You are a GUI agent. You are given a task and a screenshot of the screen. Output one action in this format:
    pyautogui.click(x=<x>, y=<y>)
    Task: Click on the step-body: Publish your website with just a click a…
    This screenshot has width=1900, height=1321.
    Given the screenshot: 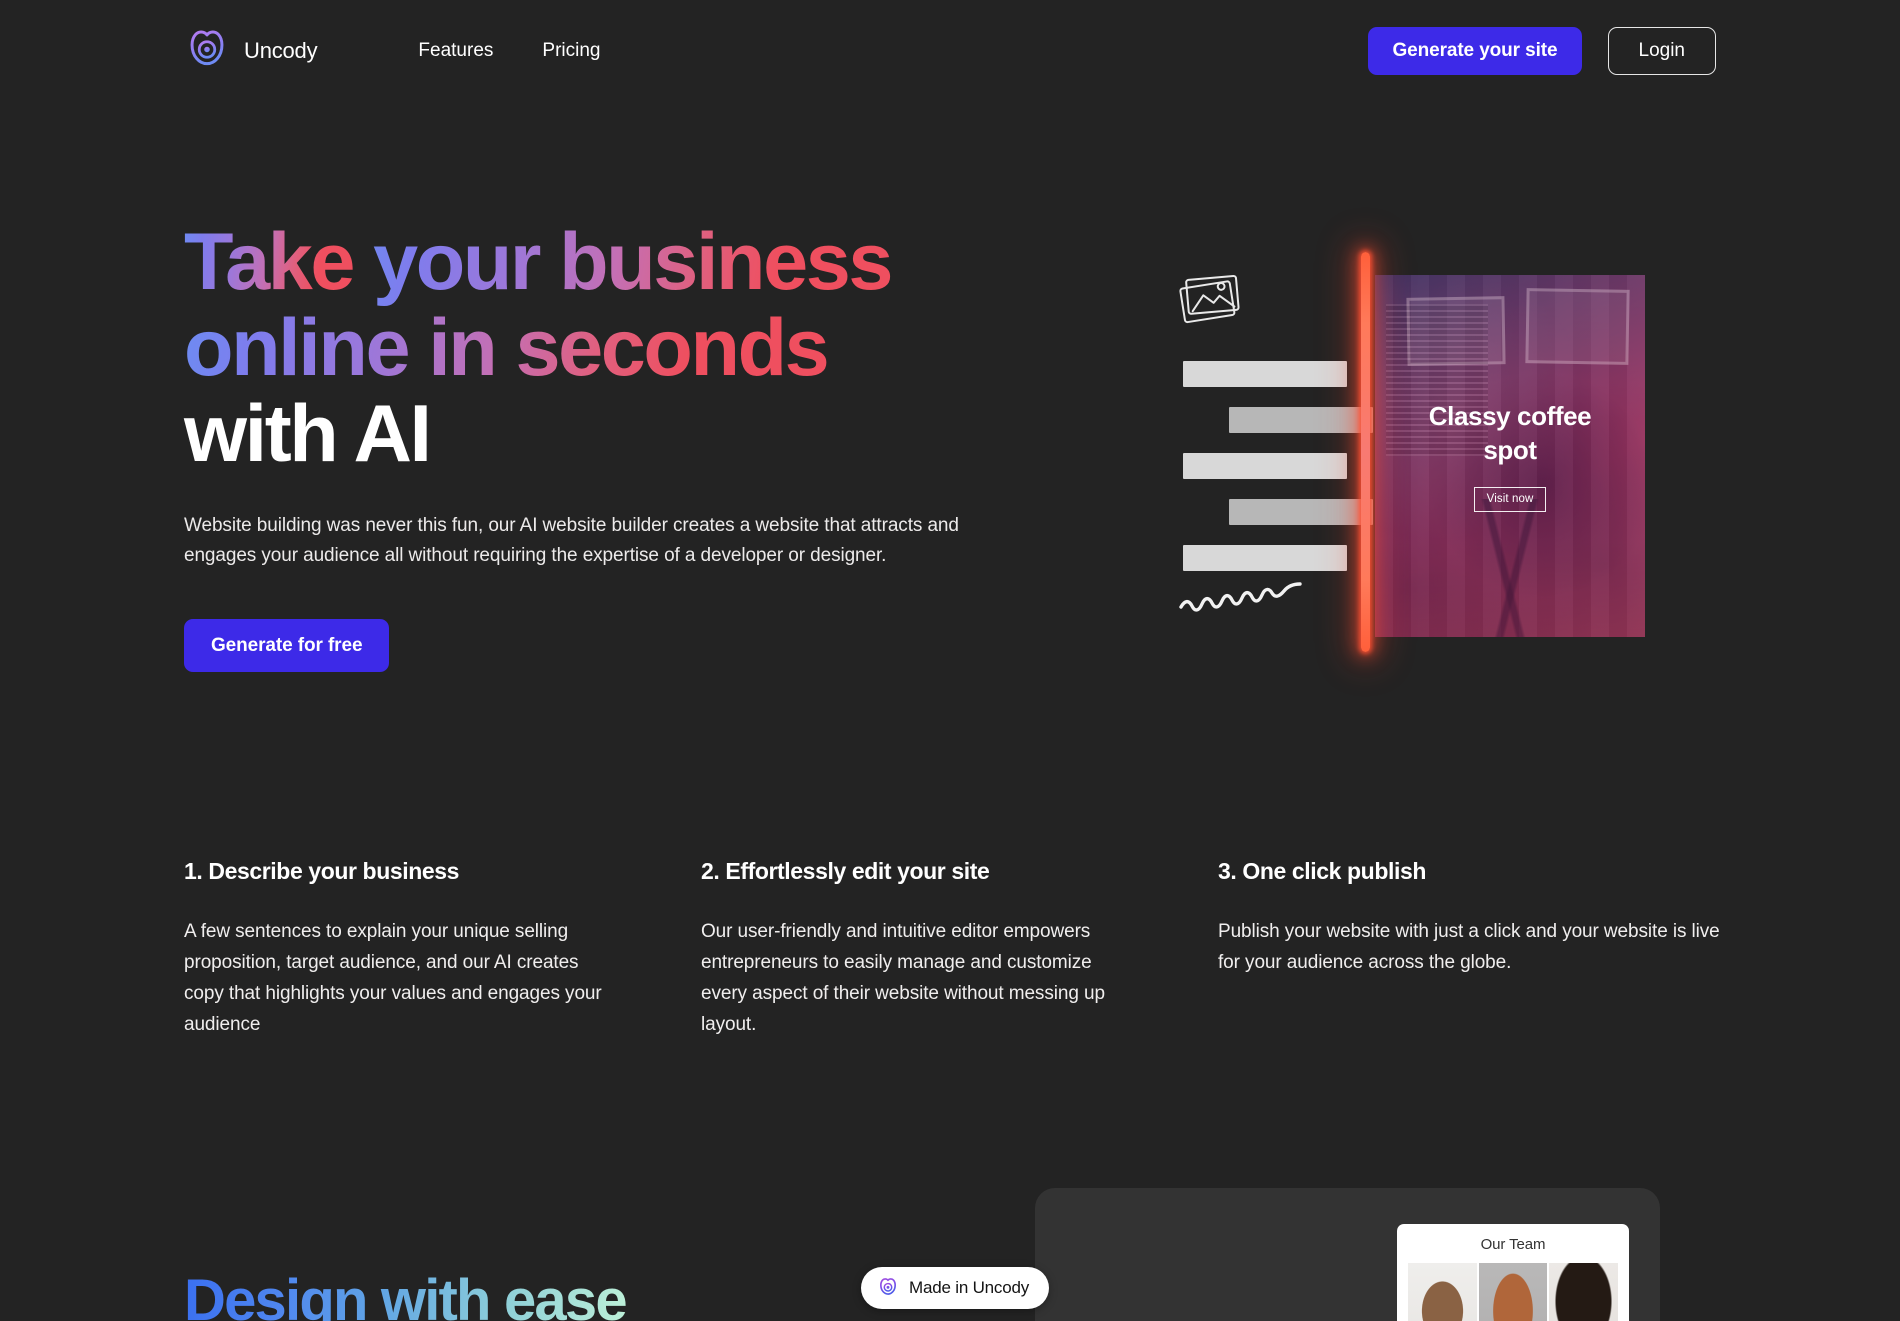 What is the action you would take?
    pyautogui.click(x=1469, y=947)
    